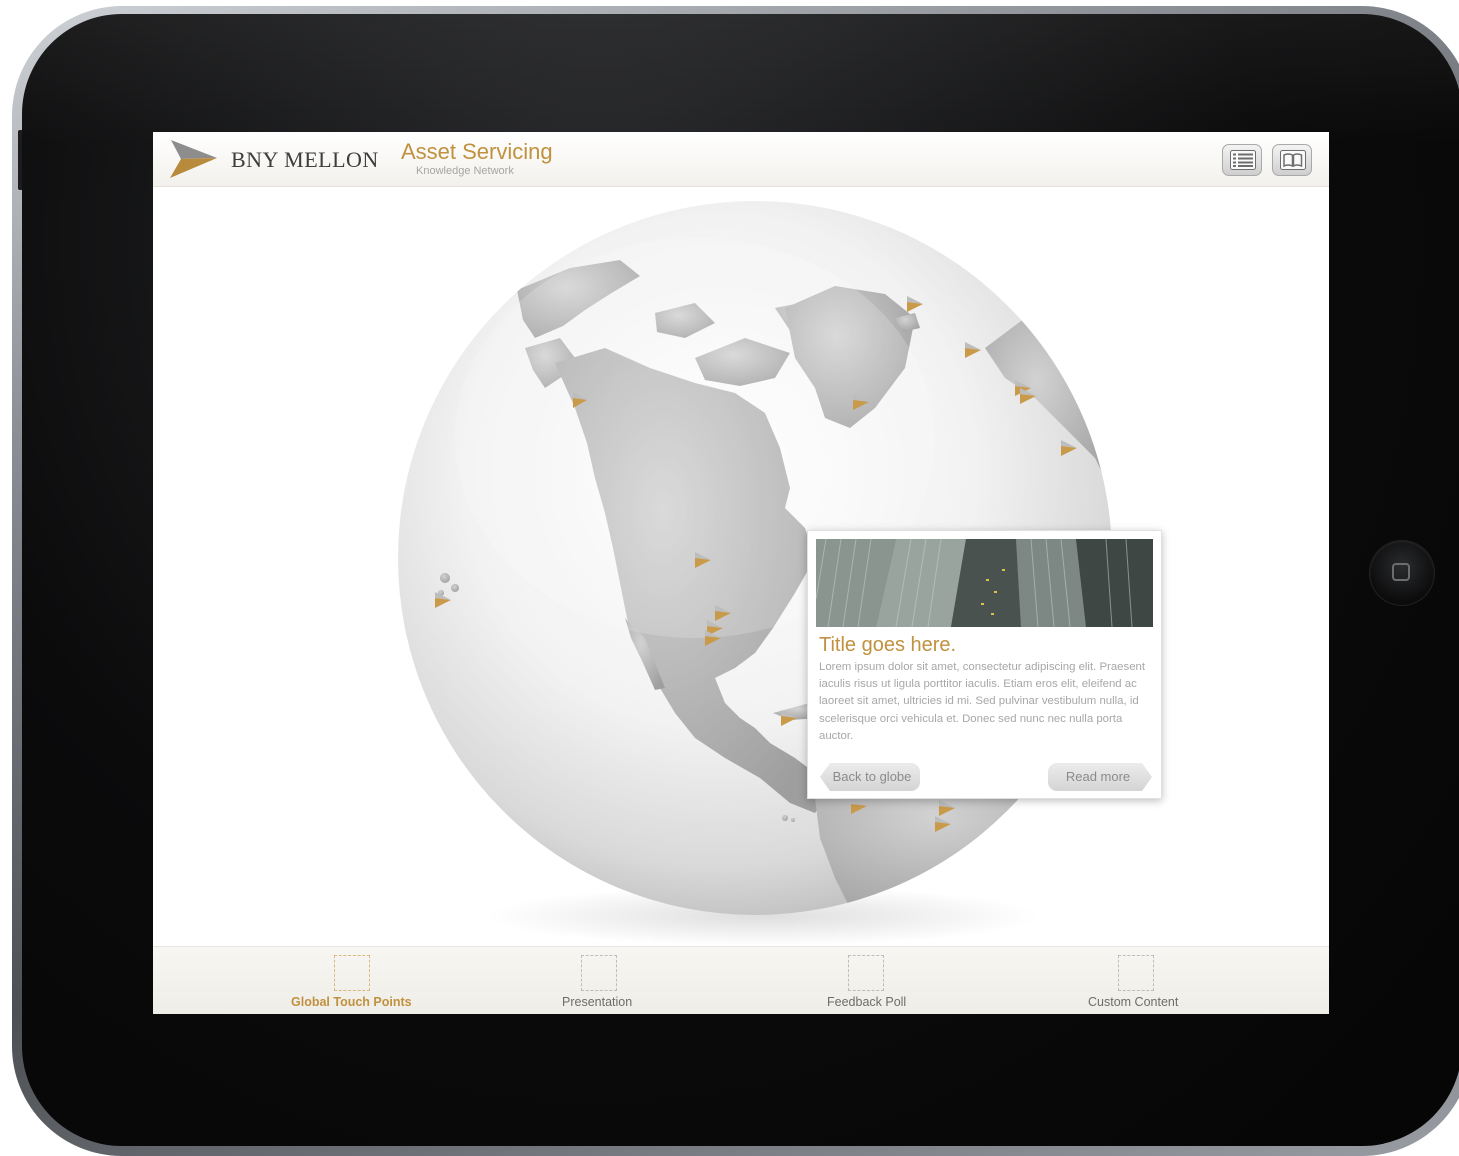 The height and width of the screenshot is (1156, 1459). What do you see at coordinates (351, 1002) in the screenshot?
I see `tab-label: Global Touch Points` at bounding box center [351, 1002].